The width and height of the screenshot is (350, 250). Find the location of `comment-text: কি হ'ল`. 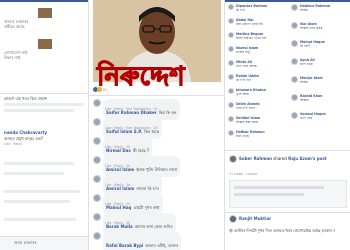

comment-text: কি হ'ল is located at coordinates (241, 10).